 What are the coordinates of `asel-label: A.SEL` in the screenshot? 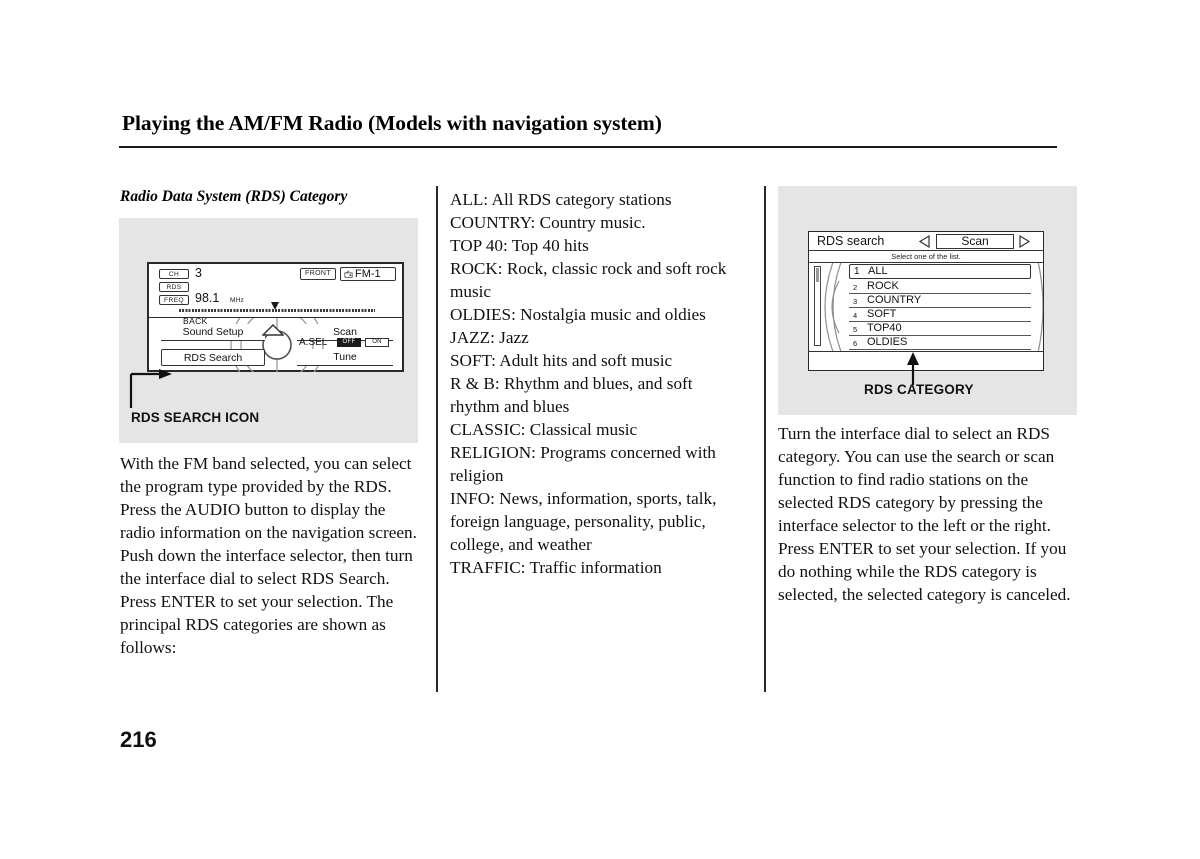 It's located at (313, 342).